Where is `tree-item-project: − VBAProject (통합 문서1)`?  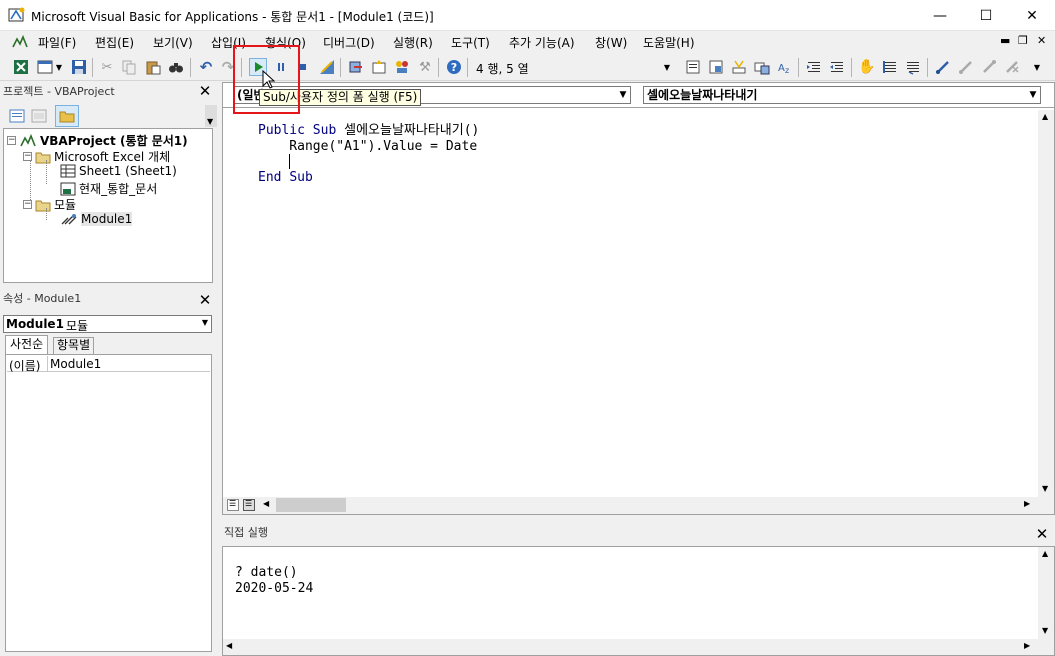 tree-item-project: − VBAProject (통합 문서1) is located at coordinates (97, 140).